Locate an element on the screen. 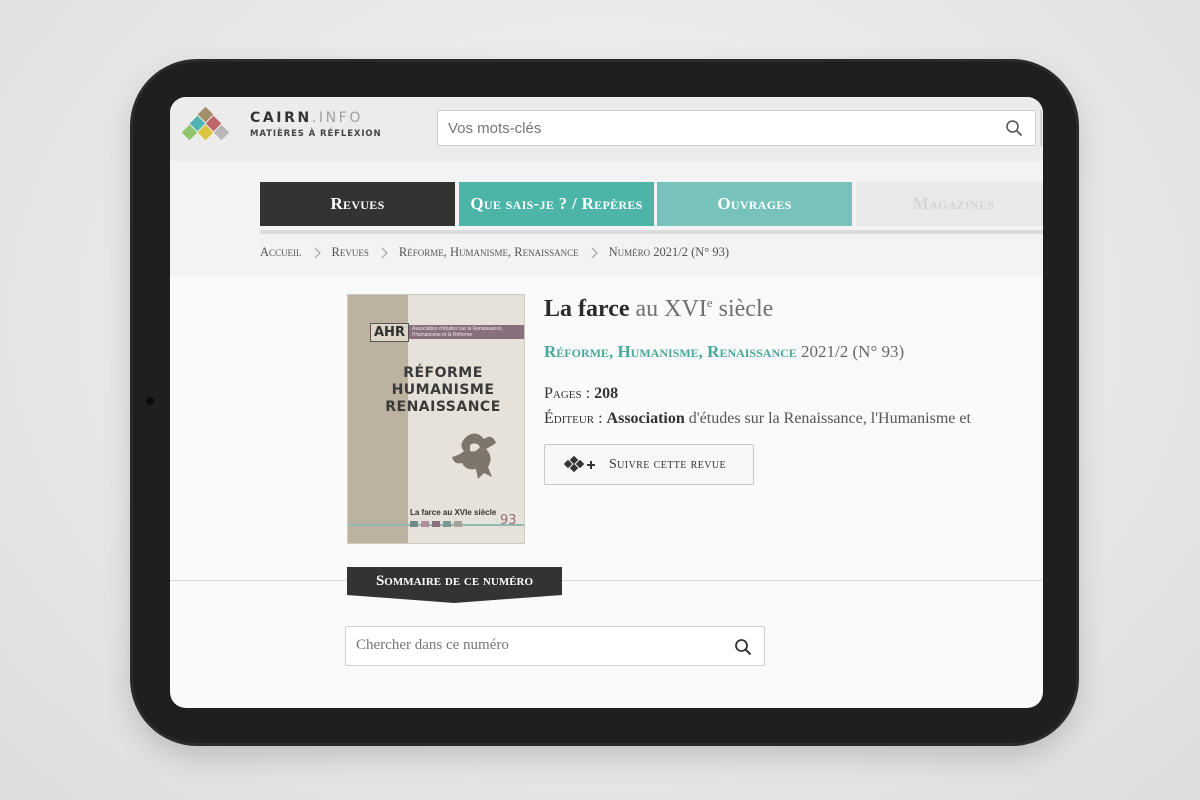  issue-search-placeholder: Chercher dans ce numéro is located at coordinates (432, 645).